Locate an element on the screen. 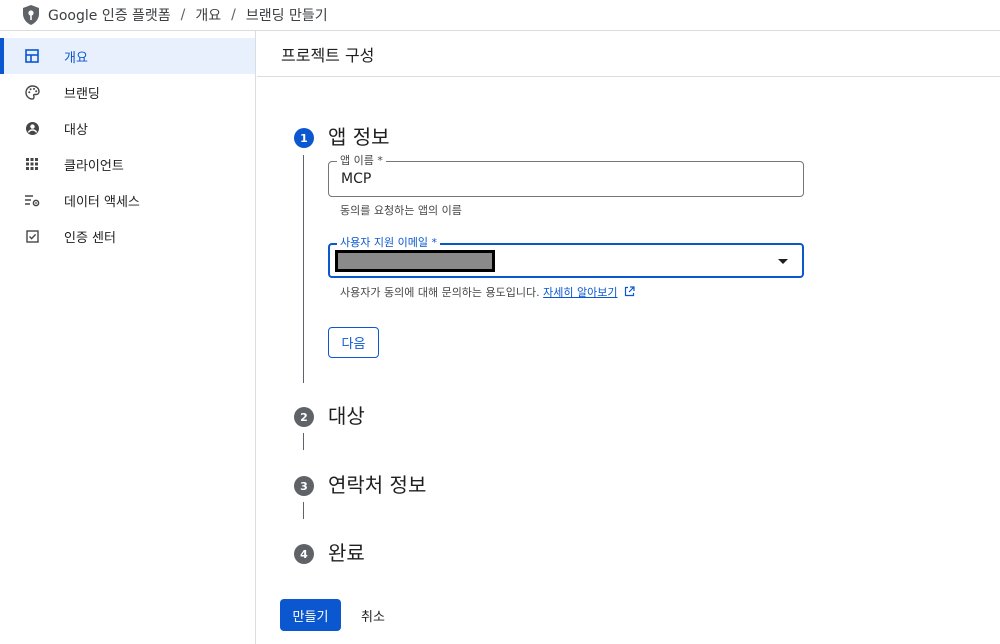 The height and width of the screenshot is (644, 1000). sidebar-item-label: 데이터 액세스 is located at coordinates (102, 202).